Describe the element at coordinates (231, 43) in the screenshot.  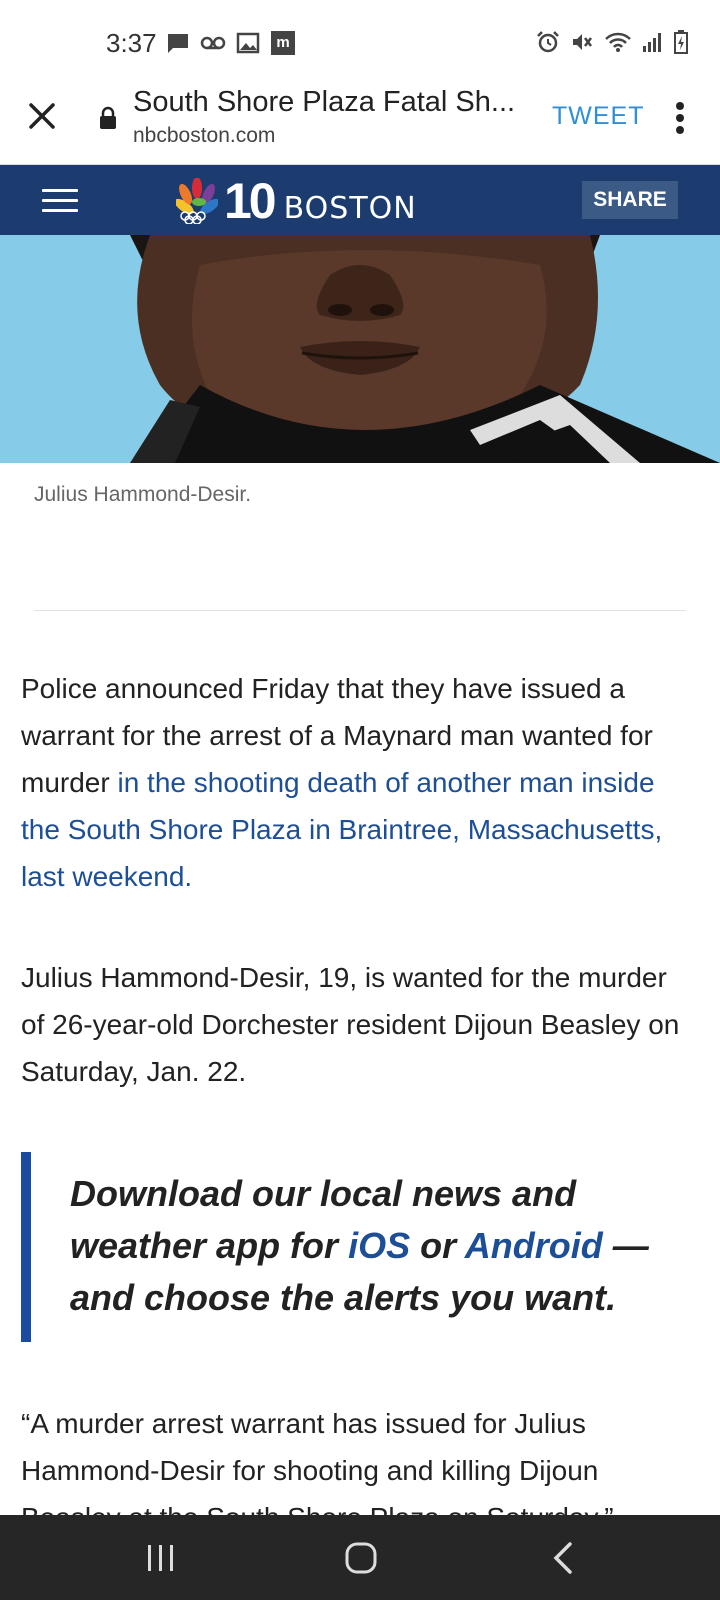
I see `status-left-icons: m` at that location.